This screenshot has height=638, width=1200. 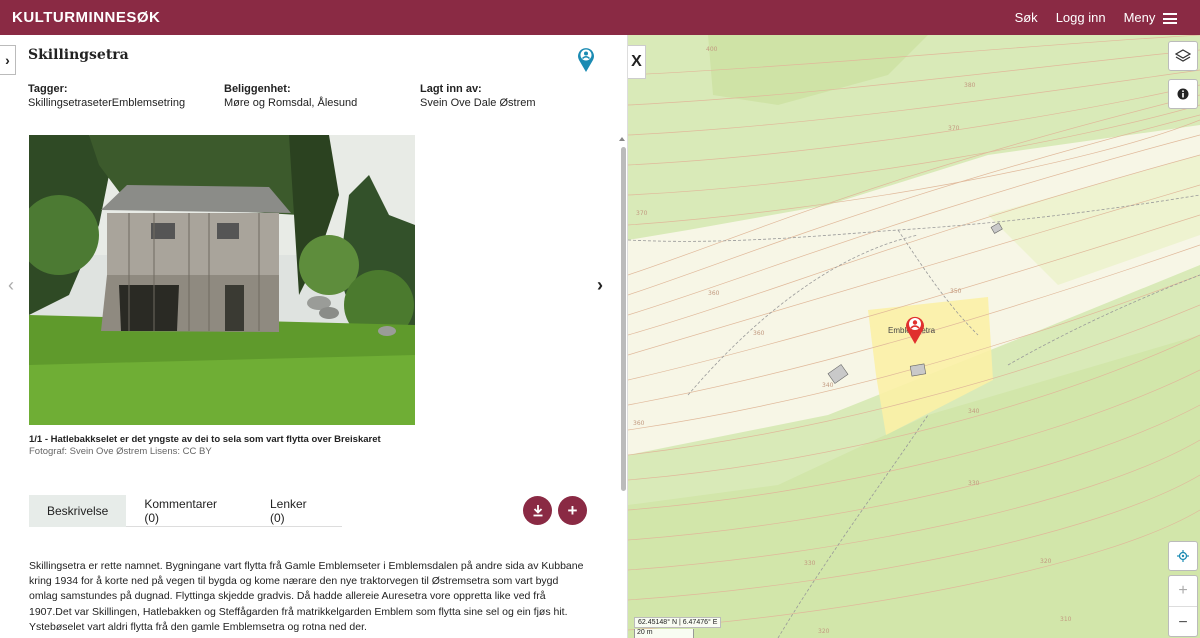 I want to click on info-button, so click(x=1183, y=94).